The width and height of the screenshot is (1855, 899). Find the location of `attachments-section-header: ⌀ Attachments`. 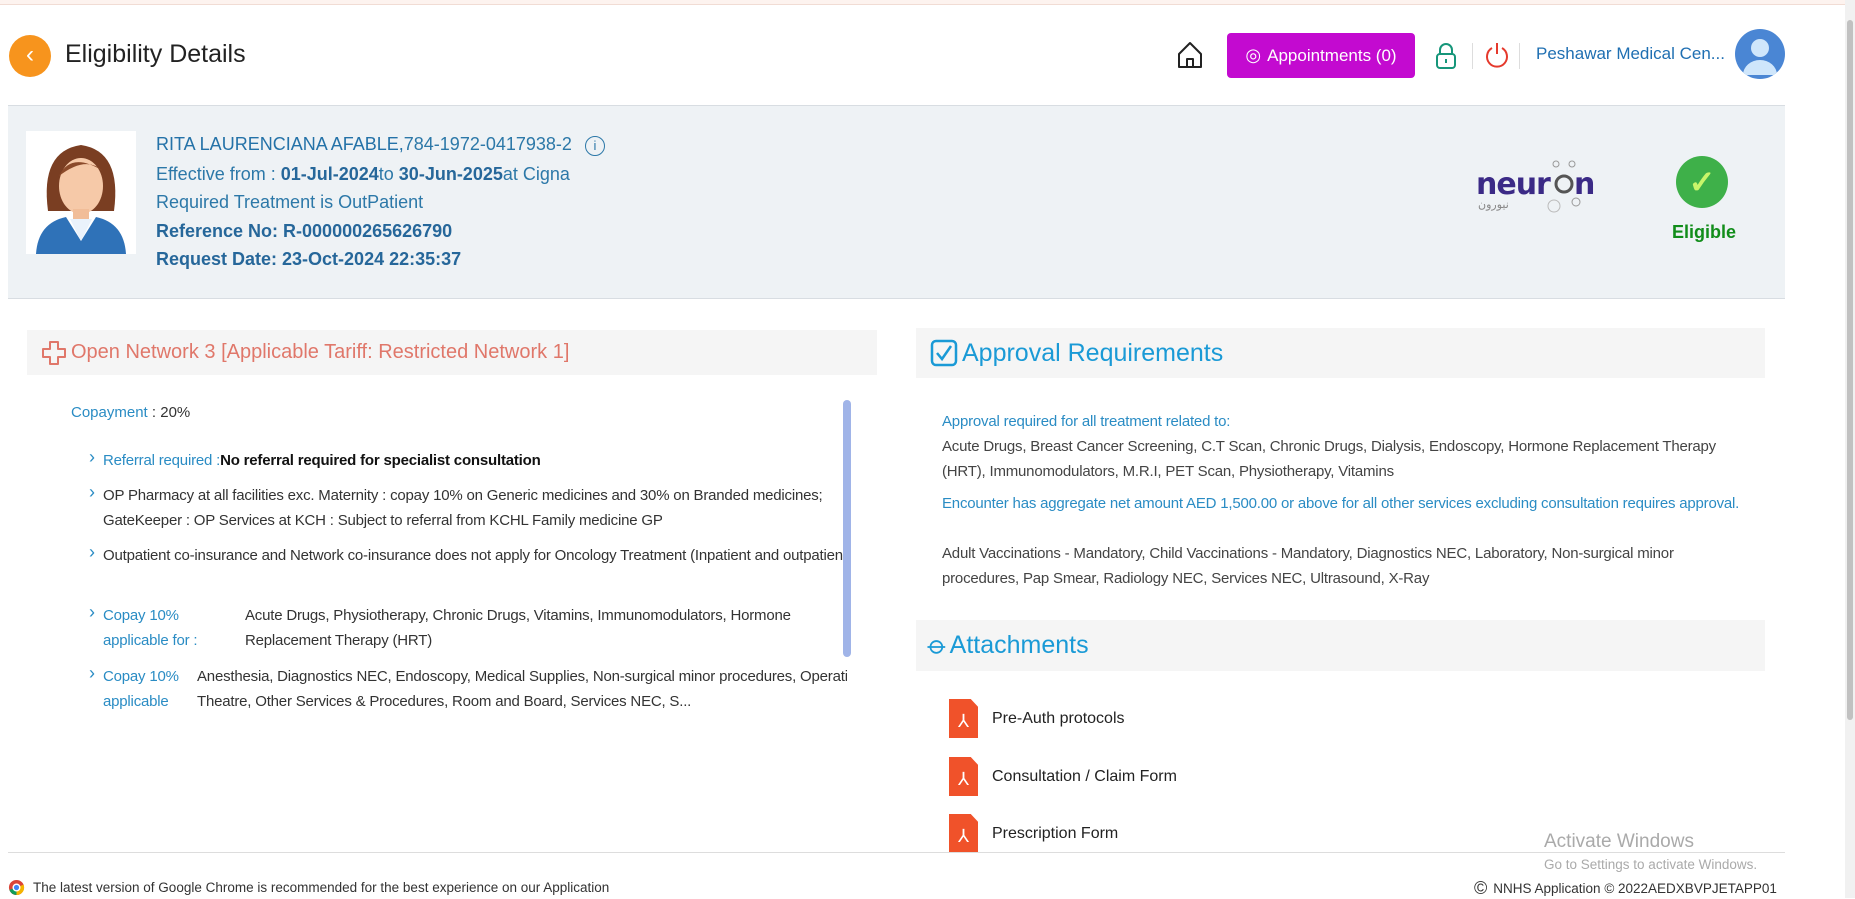

attachments-section-header: ⌀ Attachments is located at coordinates (1340, 645).